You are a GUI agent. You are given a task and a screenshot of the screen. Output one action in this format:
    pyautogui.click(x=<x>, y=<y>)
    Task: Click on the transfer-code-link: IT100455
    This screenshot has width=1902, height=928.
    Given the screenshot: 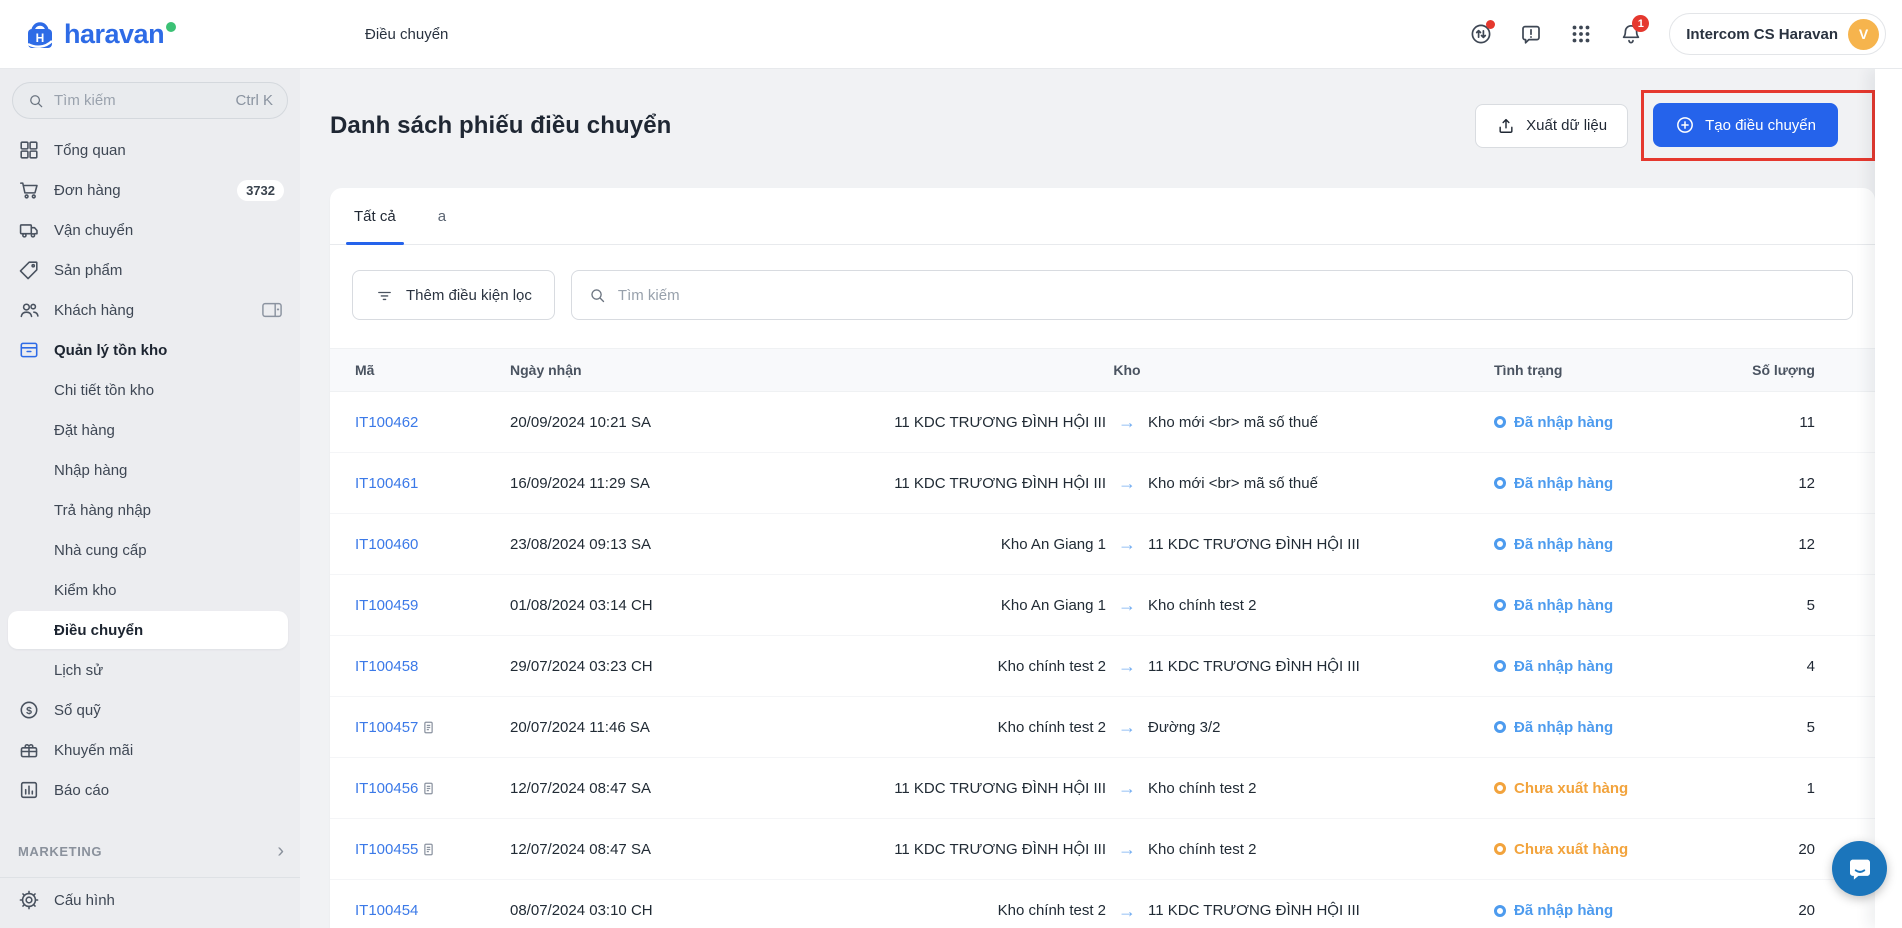 What is the action you would take?
    pyautogui.click(x=386, y=849)
    